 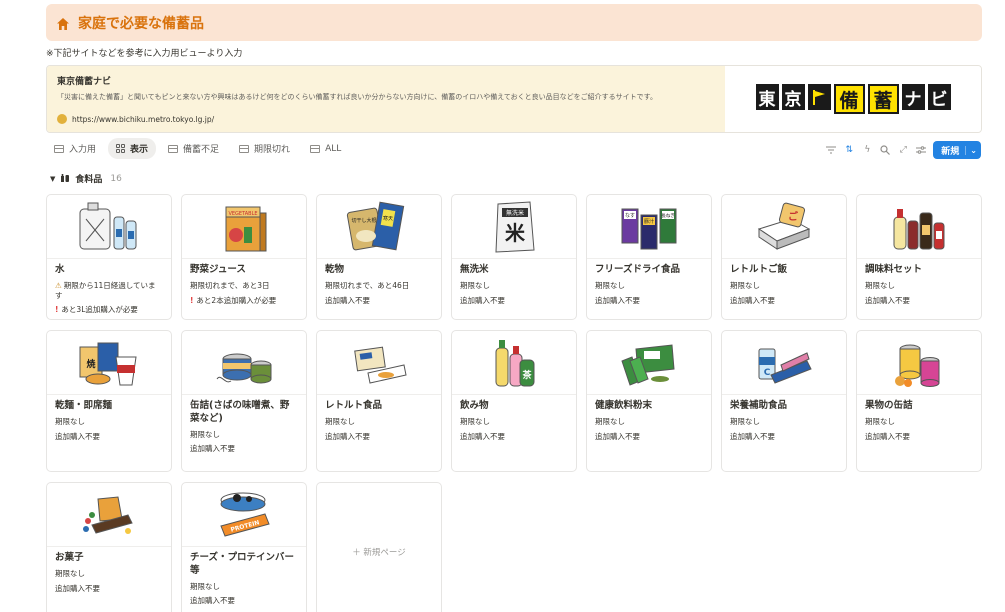 I want to click on card-item: 果物の缶詰 期限なし 追加購入不要, so click(x=919, y=401).